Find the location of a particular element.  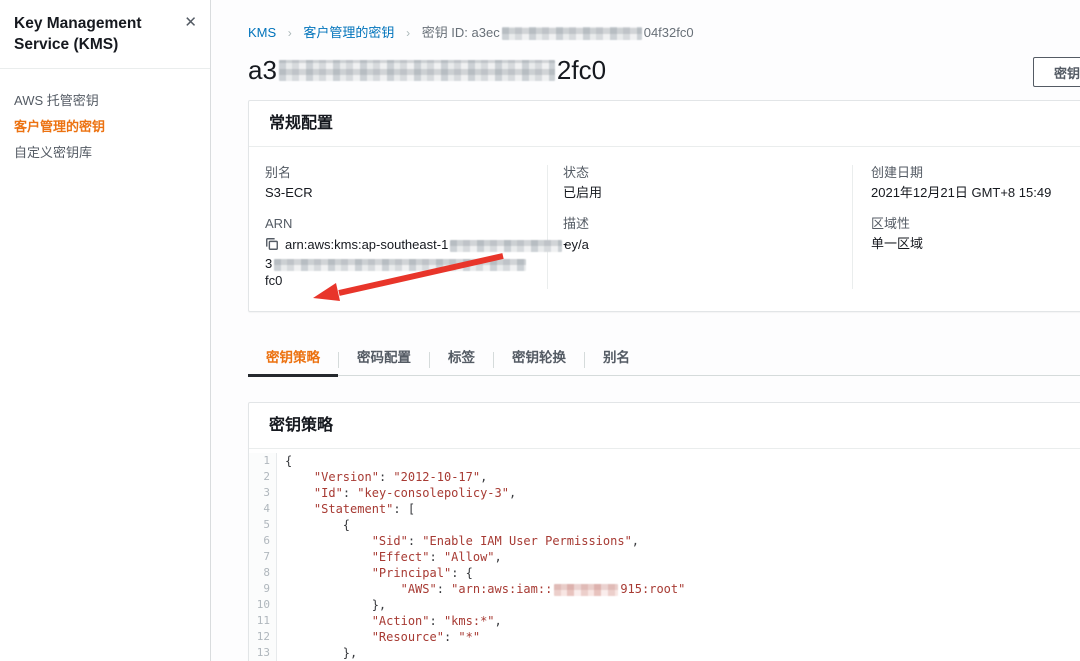

sidebar-item-aws-managed-keys: AWS 托管密钥 is located at coordinates (105, 101).